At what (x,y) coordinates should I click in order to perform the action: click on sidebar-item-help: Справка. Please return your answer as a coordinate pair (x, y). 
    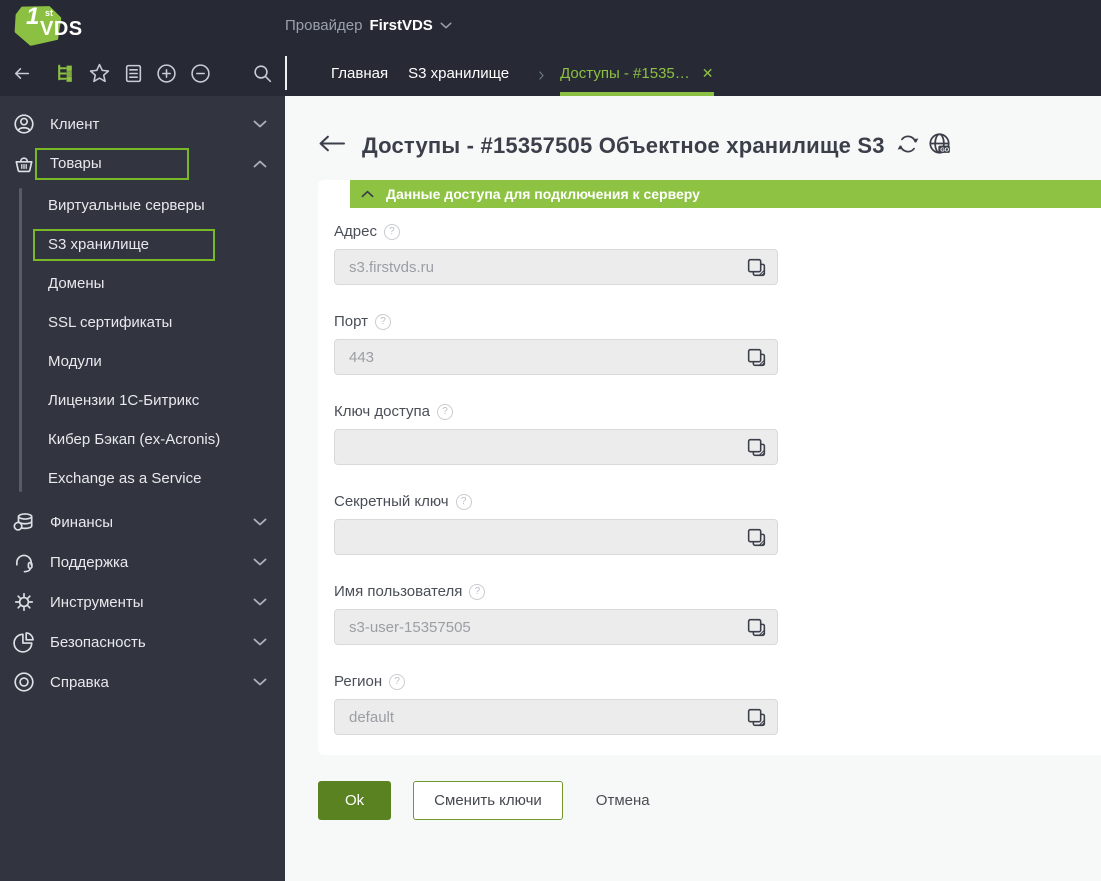
    Looking at the image, I should click on (142, 682).